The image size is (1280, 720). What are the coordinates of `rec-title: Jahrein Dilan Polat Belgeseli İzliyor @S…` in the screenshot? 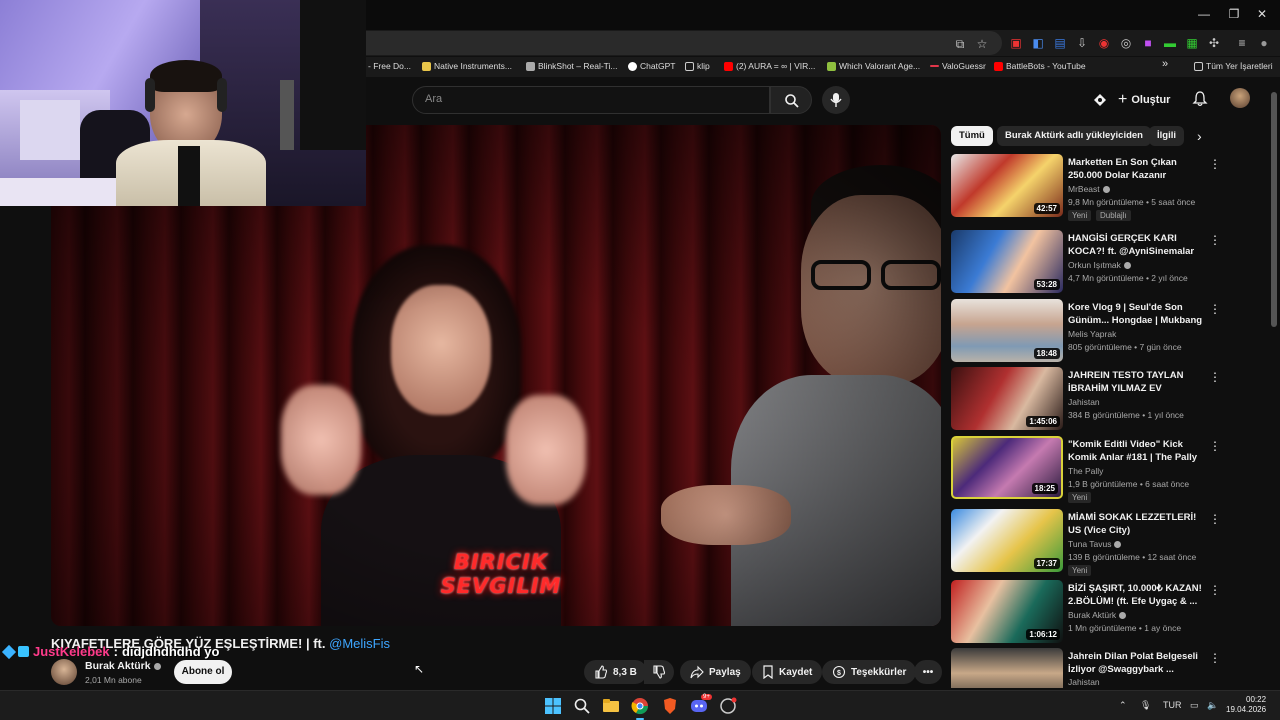 It's located at (1138, 663).